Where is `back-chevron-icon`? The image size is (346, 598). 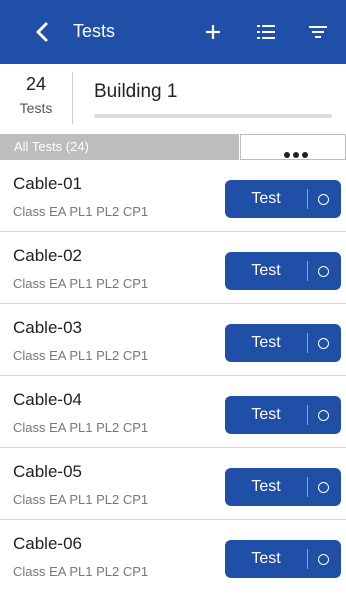
back-chevron-icon is located at coordinates (43, 32).